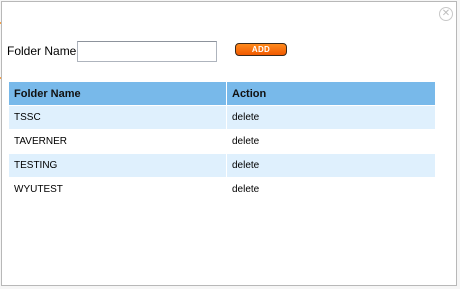  Describe the element at coordinates (117, 189) in the screenshot. I see `folder-name-cell: WYUTEST` at that location.